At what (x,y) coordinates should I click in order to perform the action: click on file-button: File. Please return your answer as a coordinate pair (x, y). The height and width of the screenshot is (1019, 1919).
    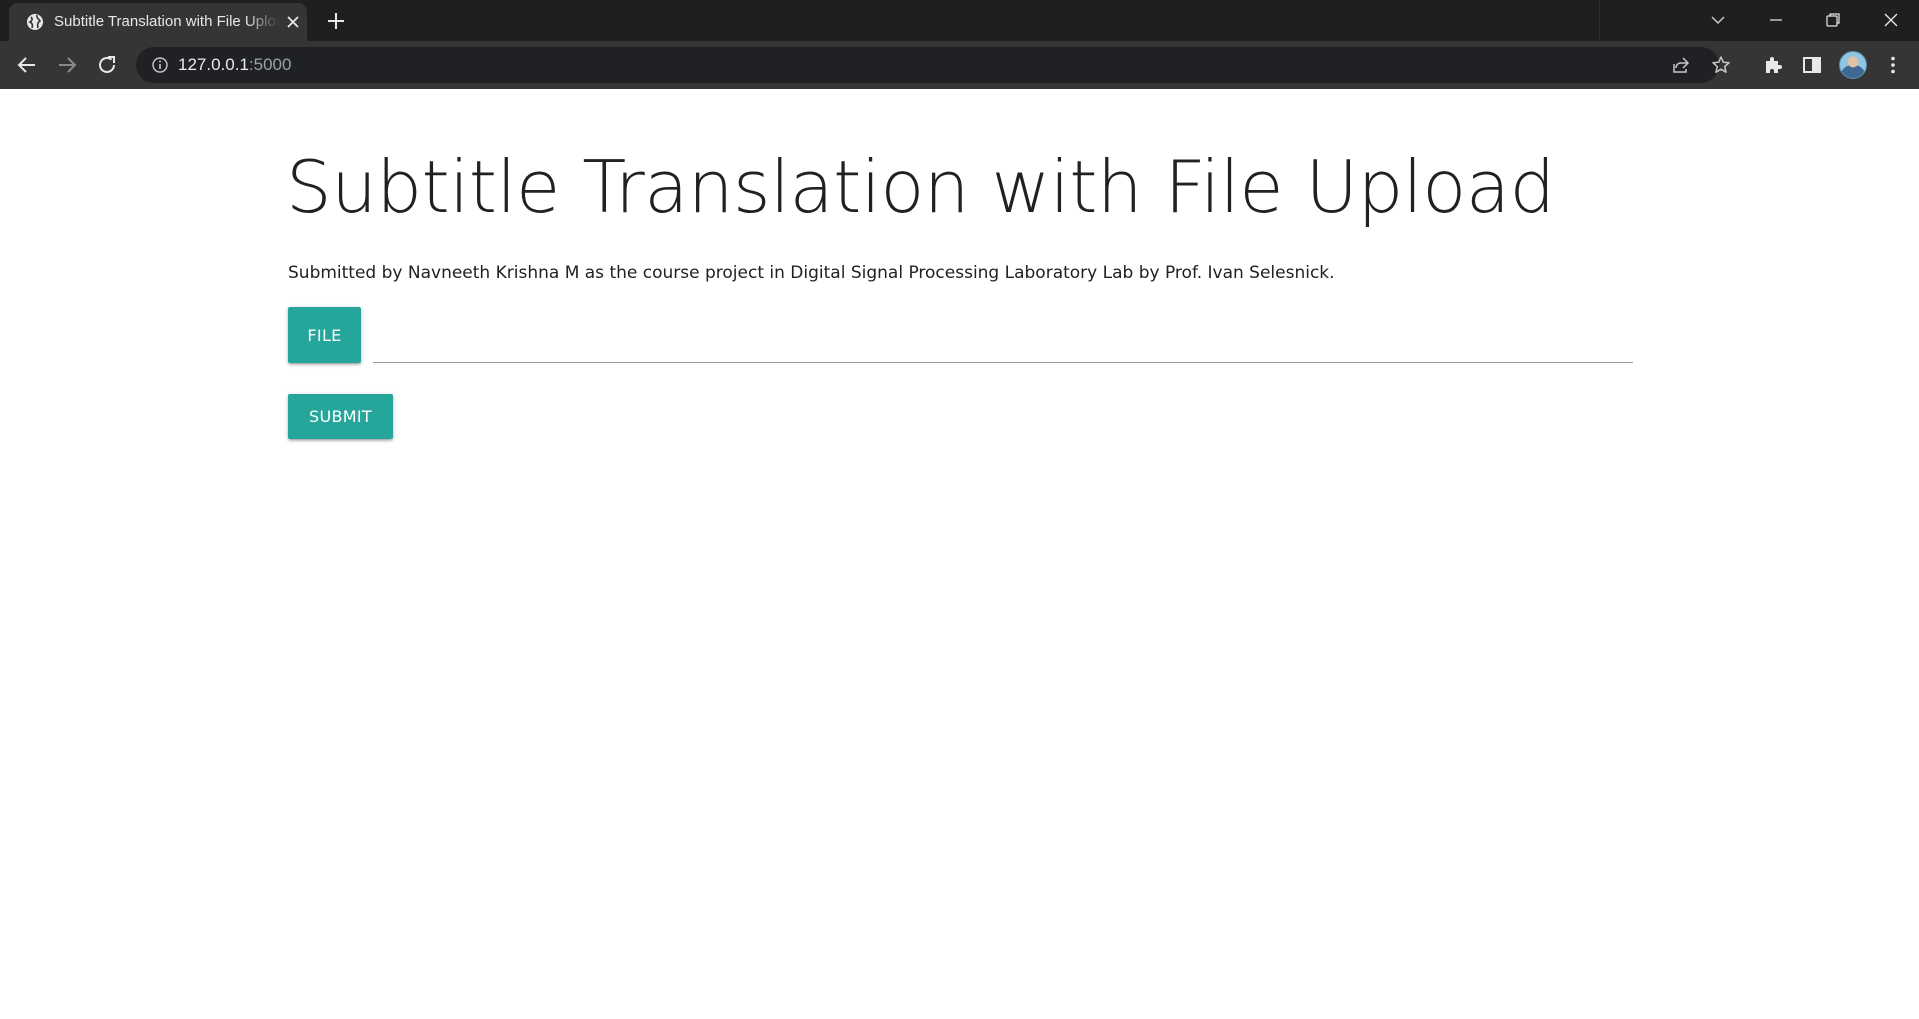
    Looking at the image, I should click on (324, 335).